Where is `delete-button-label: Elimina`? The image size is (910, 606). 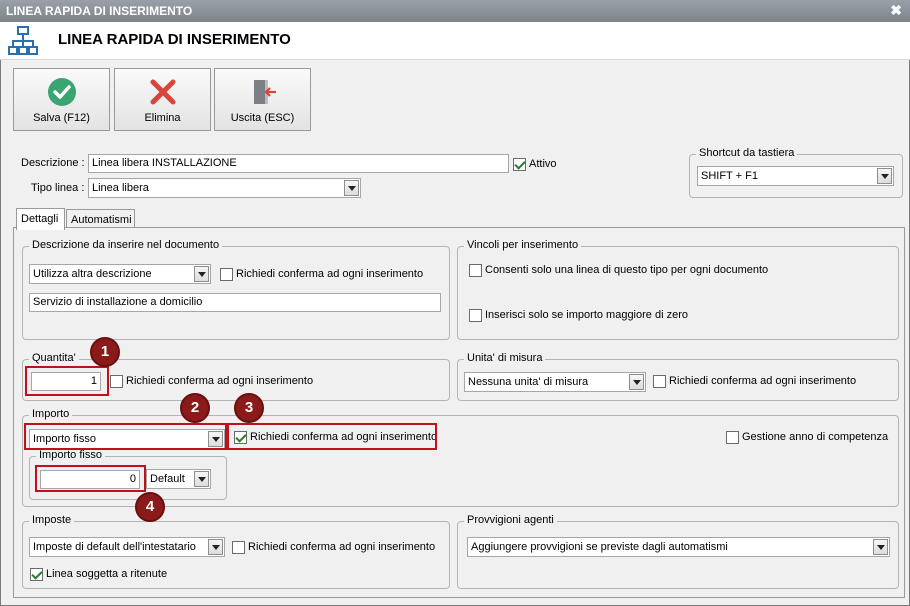
delete-button-label: Elimina is located at coordinates (162, 118).